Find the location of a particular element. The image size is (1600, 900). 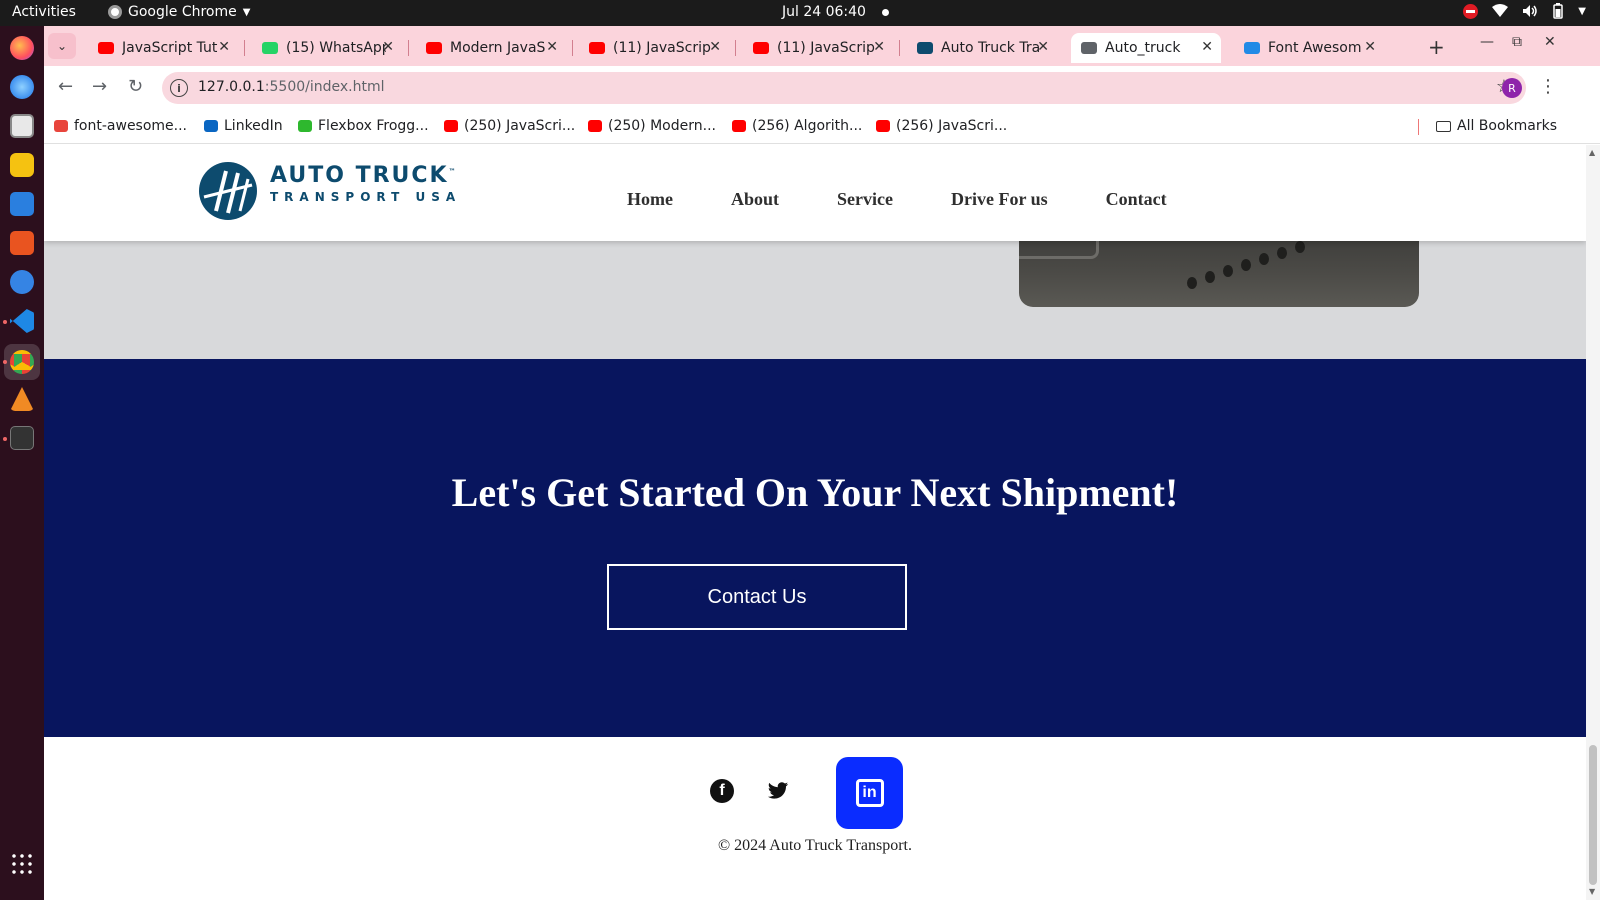

logo-wordmark: AUTO TRUCK™ TRANSPORT USA is located at coordinates (365, 183).